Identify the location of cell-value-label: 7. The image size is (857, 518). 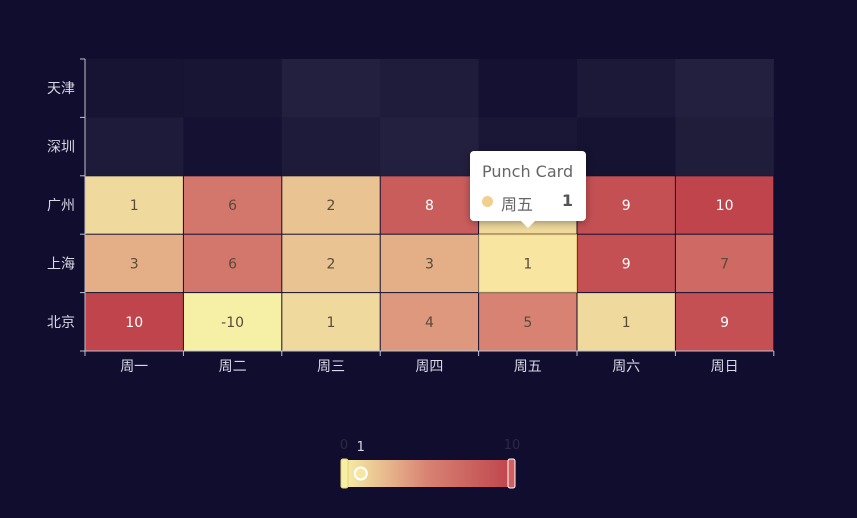
(724, 264).